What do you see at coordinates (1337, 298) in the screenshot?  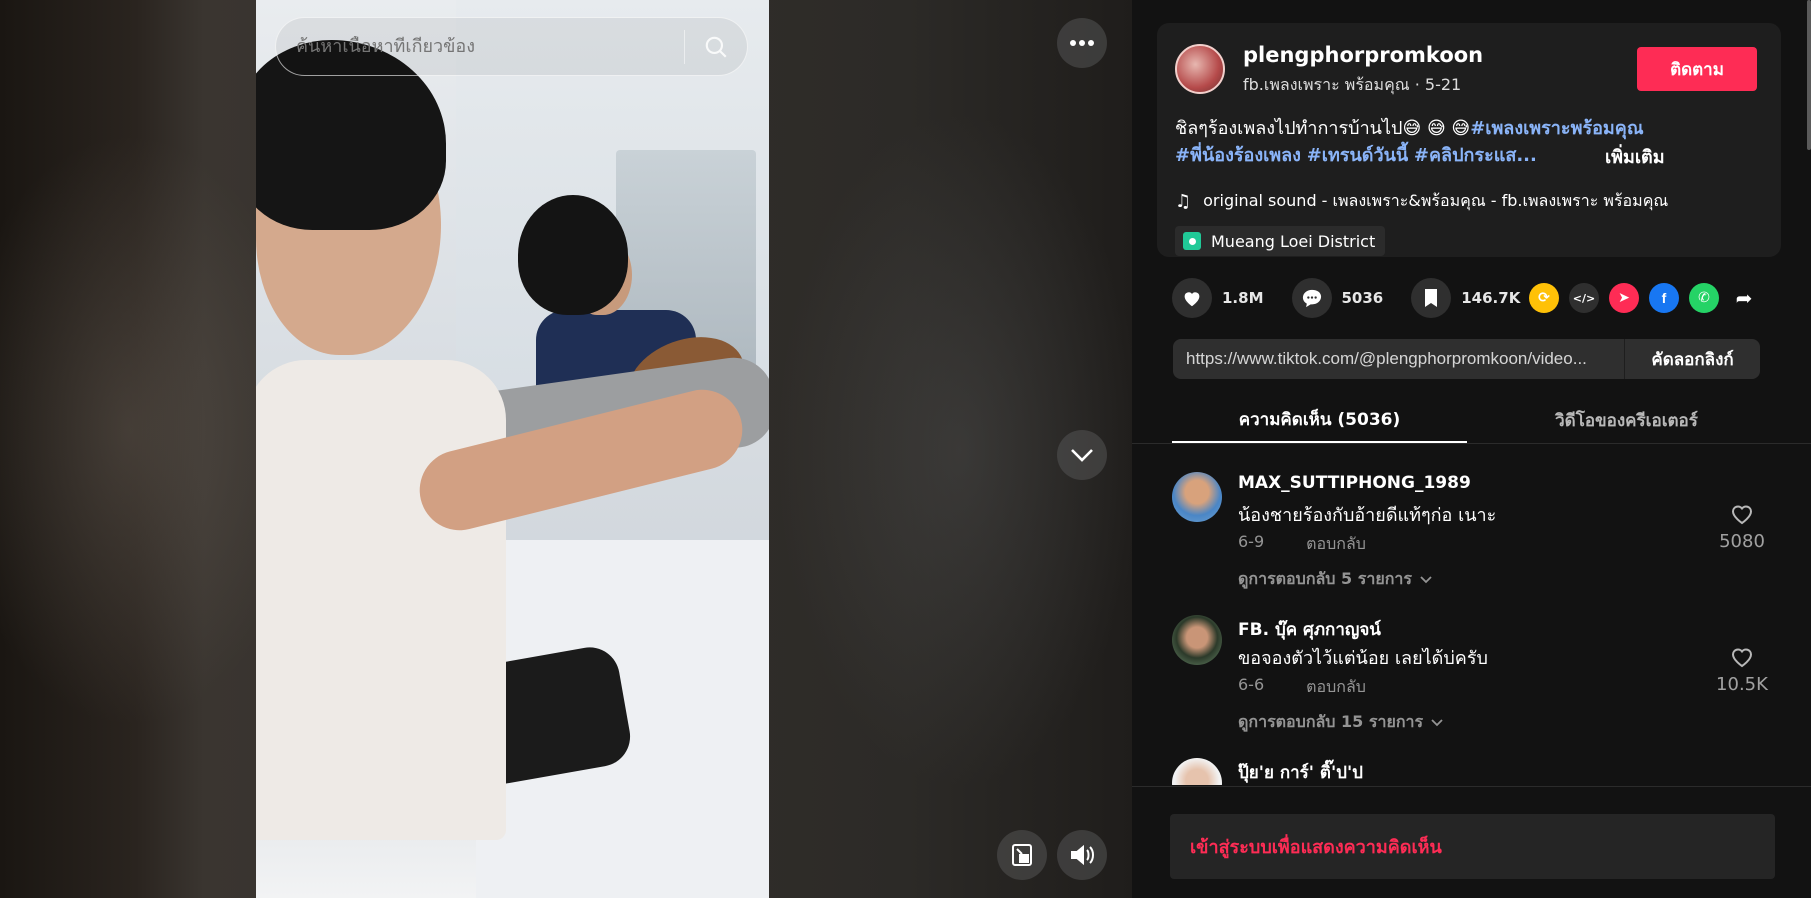 I see `comment-action: 5036` at bounding box center [1337, 298].